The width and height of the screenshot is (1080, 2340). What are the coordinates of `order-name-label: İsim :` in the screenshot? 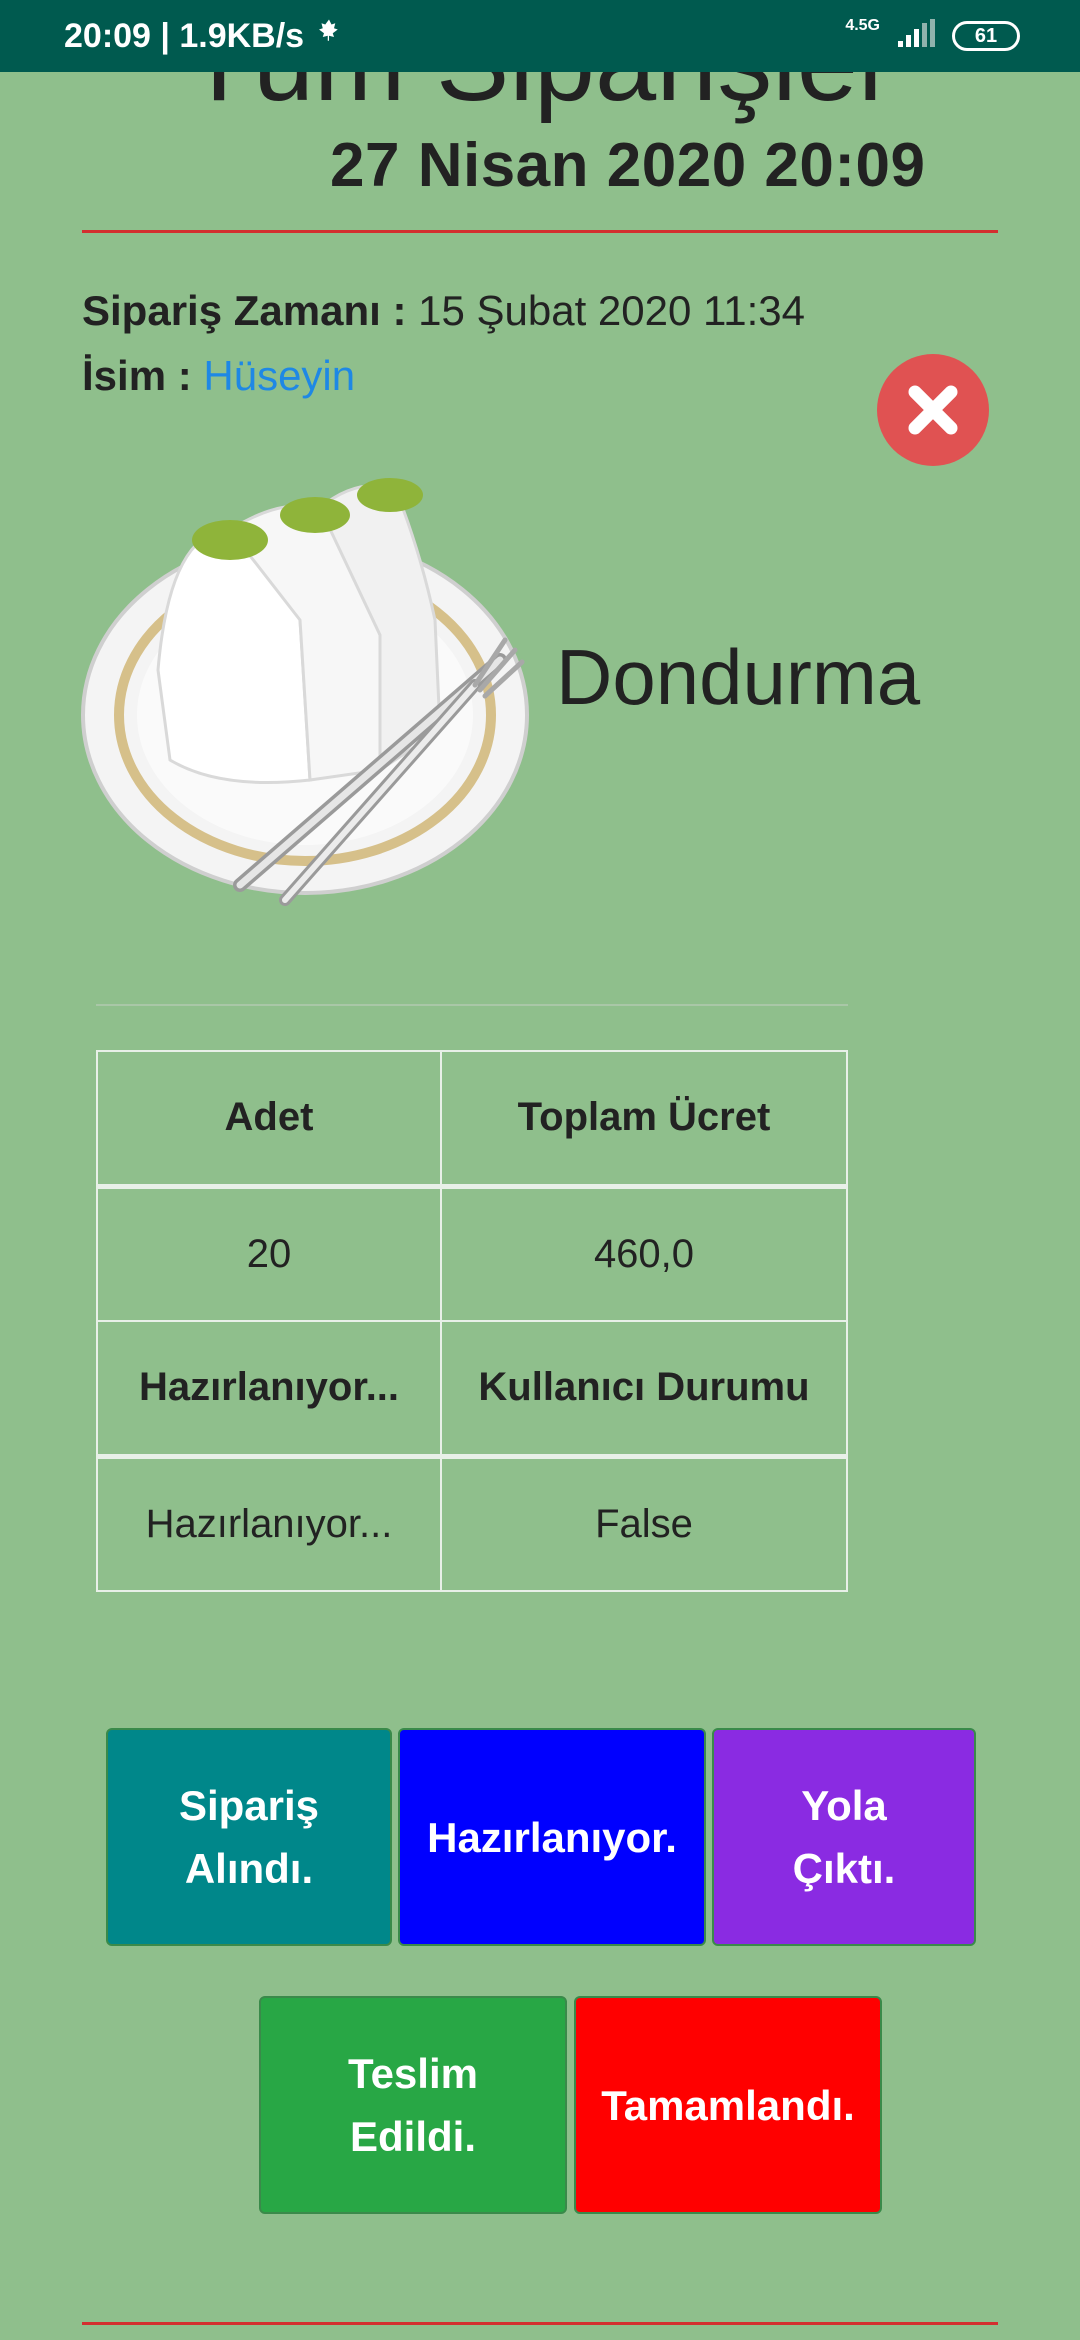 It's located at (137, 375).